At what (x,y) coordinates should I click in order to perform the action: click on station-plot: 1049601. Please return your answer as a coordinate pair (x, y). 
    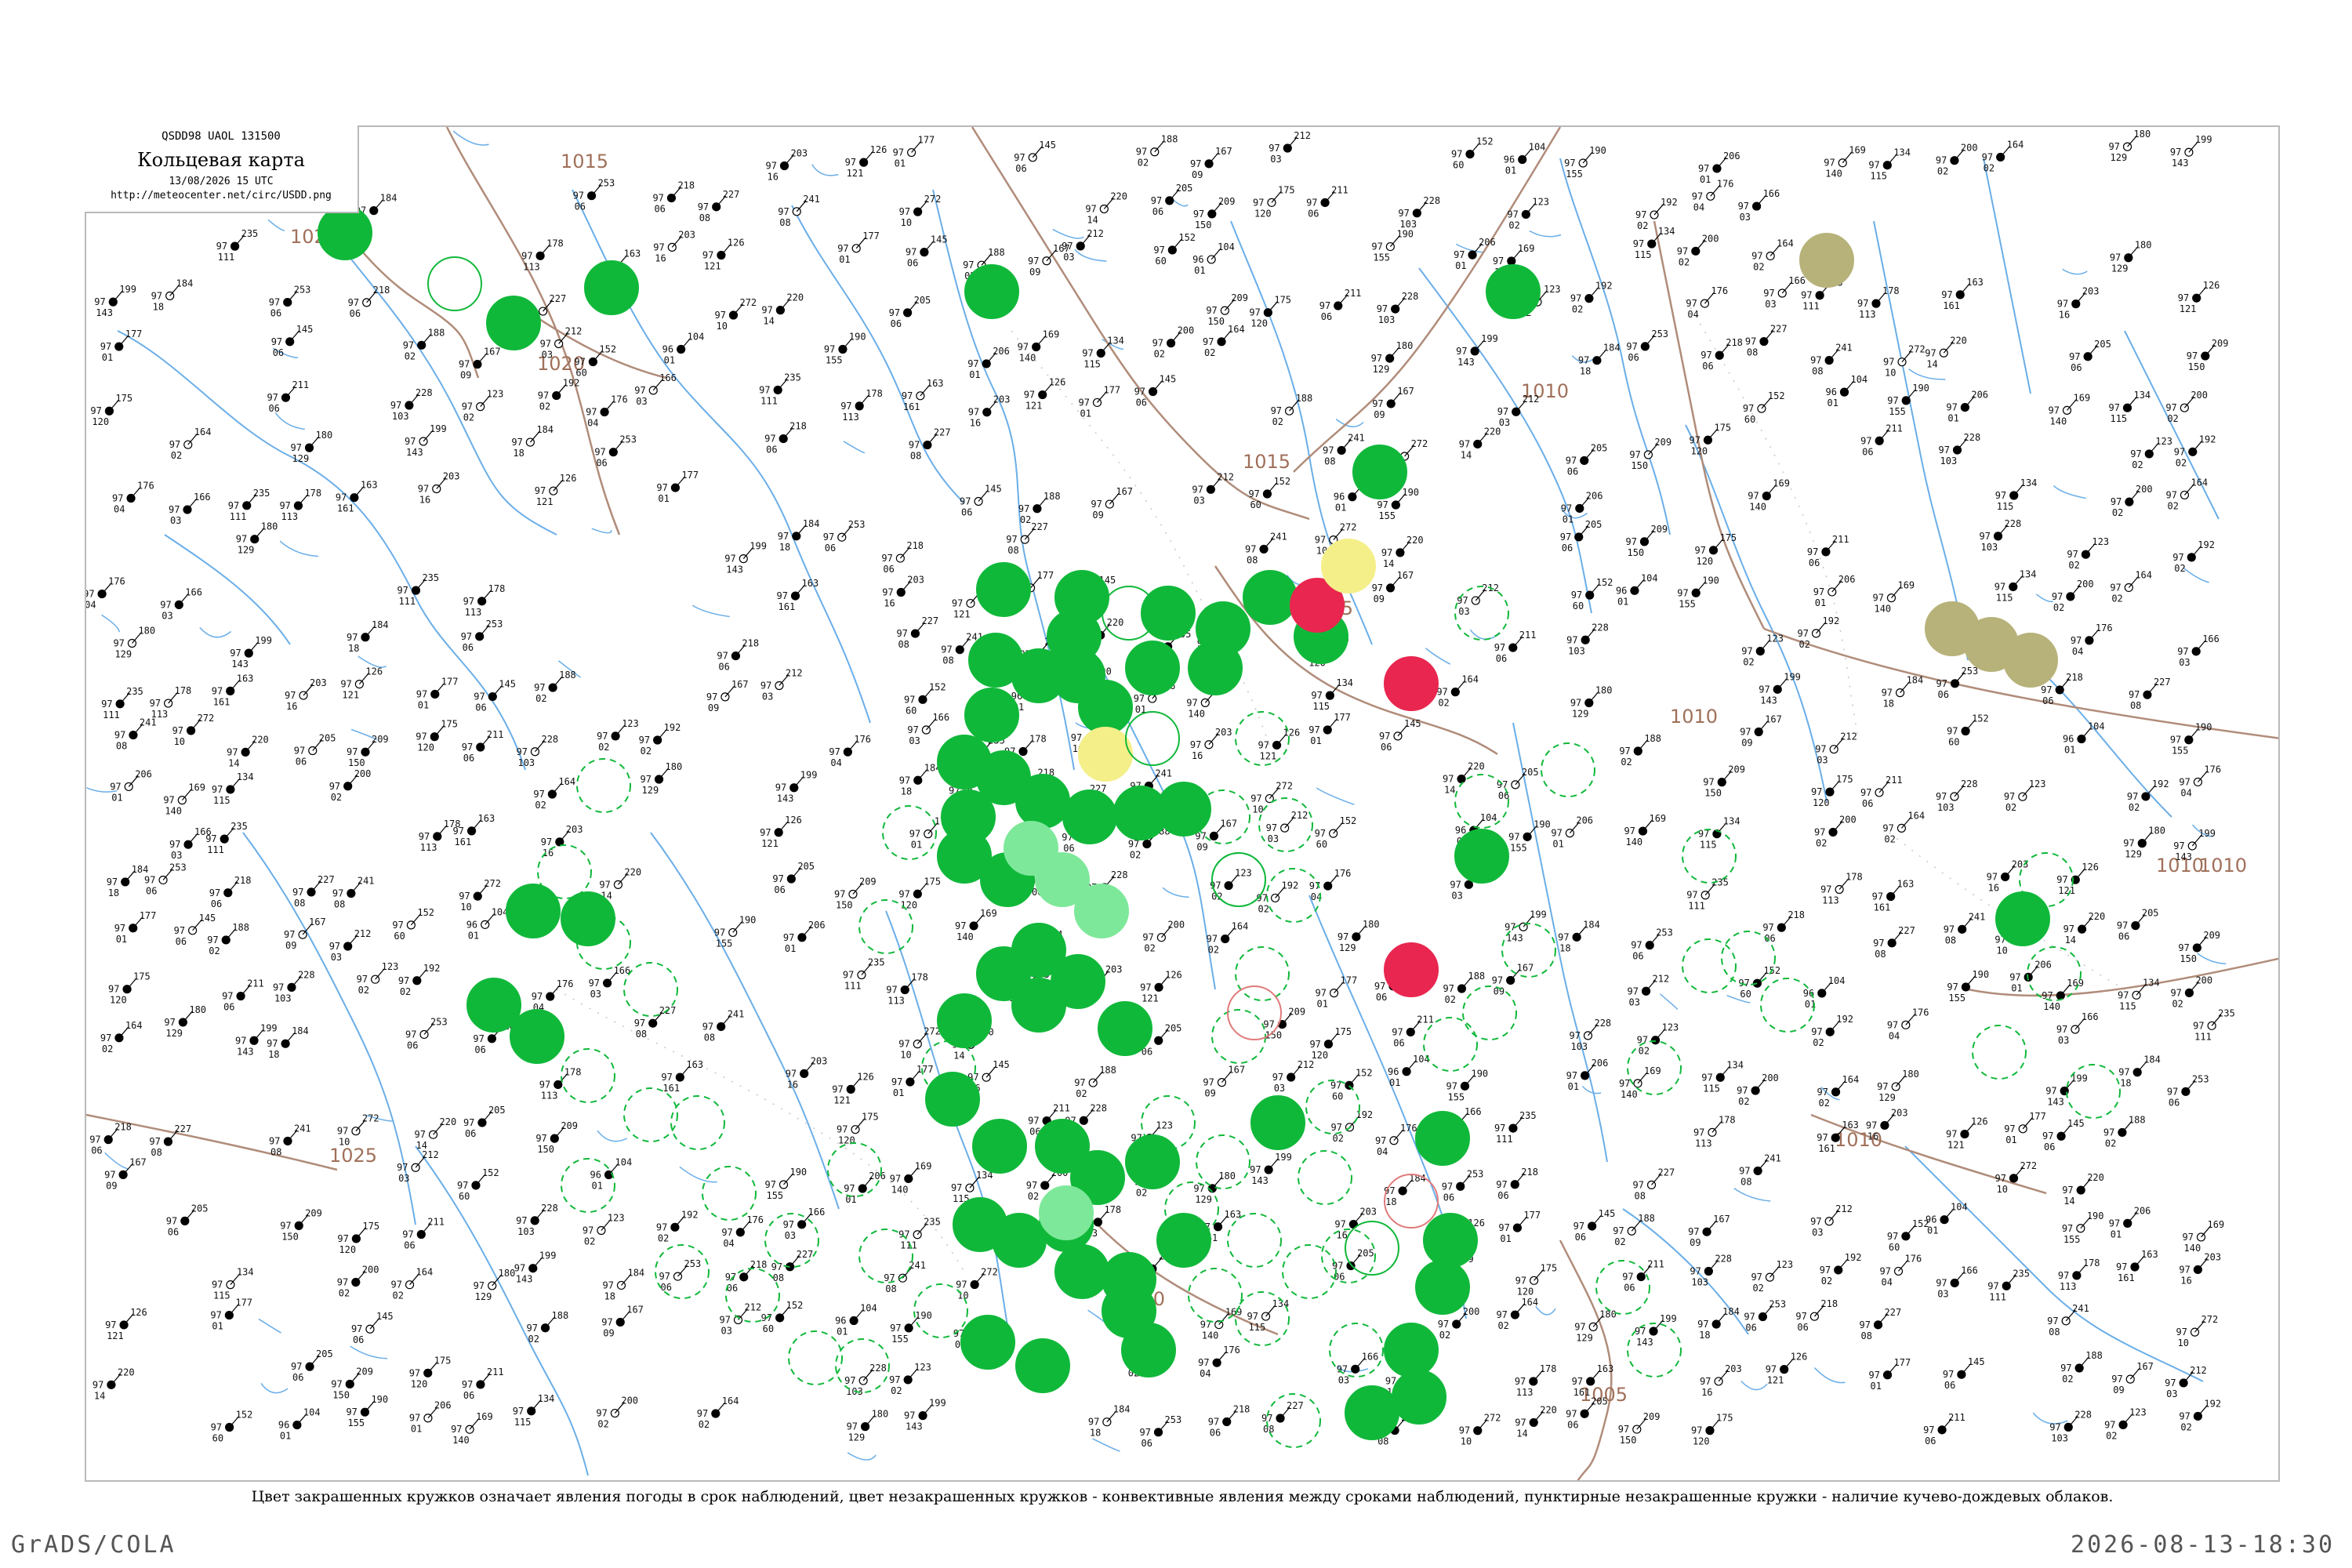
    Looking at the image, I should click on (1846, 391).